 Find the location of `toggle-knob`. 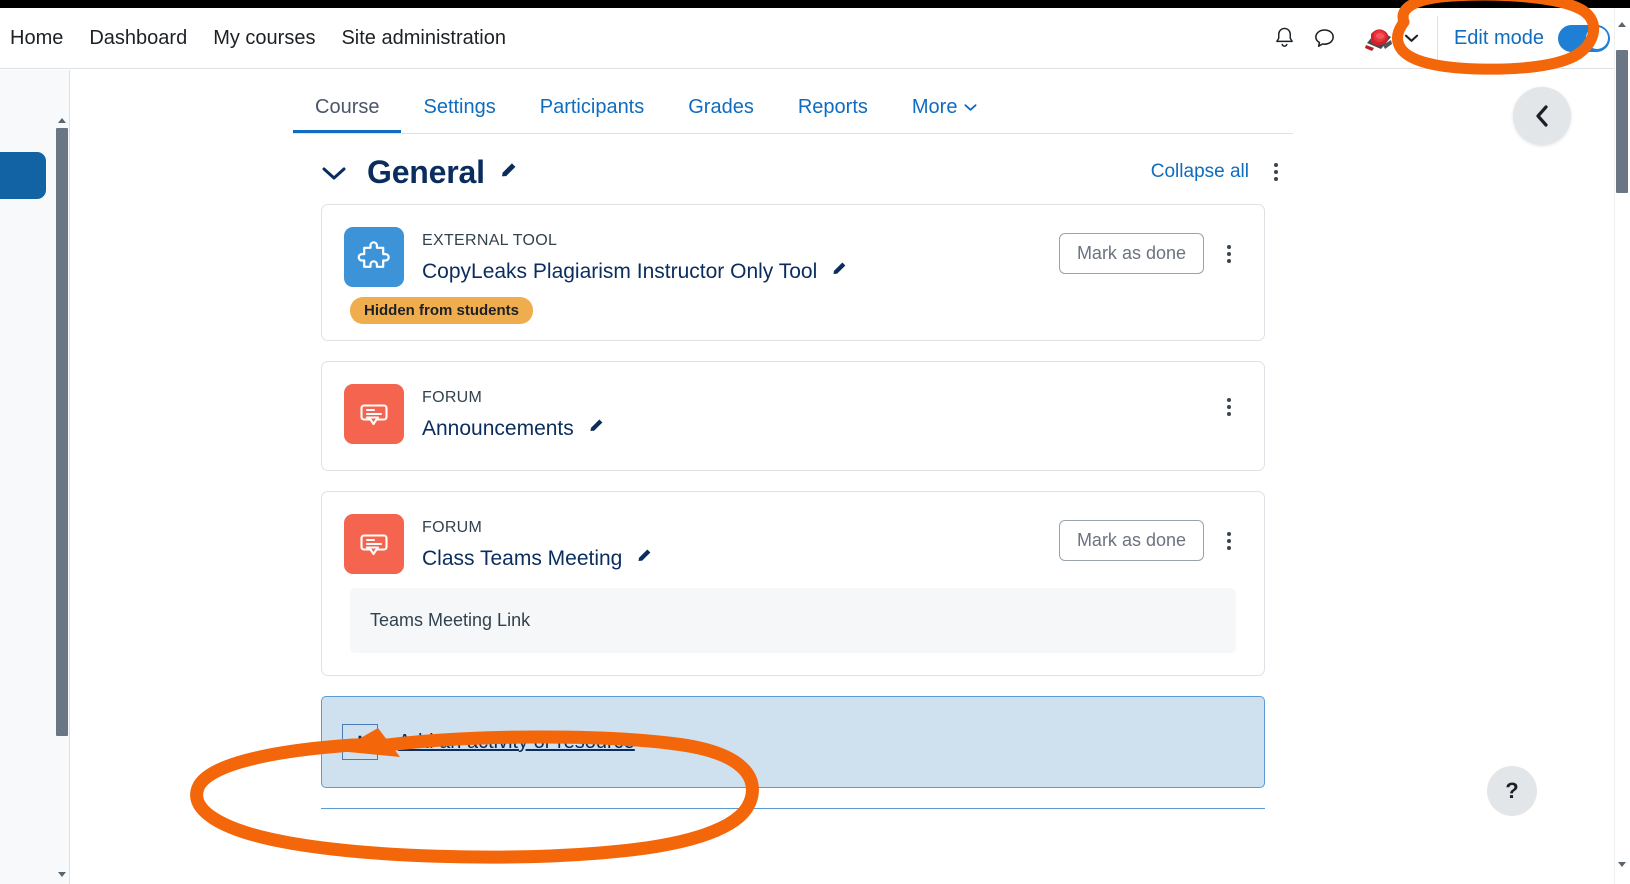

toggle-knob is located at coordinates (1596, 38).